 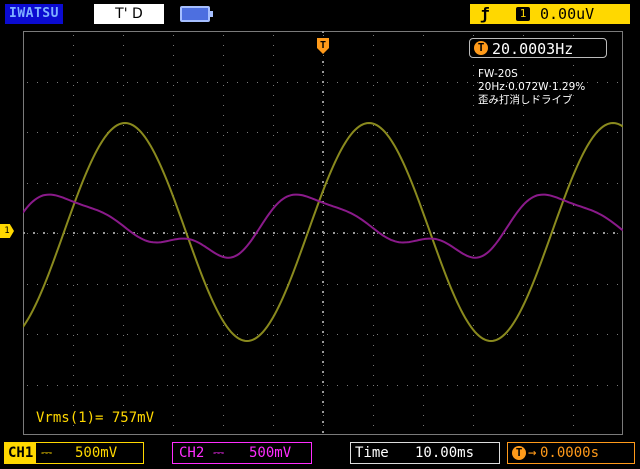 What do you see at coordinates (270, 453) in the screenshot?
I see `ch2-scale: 500mV` at bounding box center [270, 453].